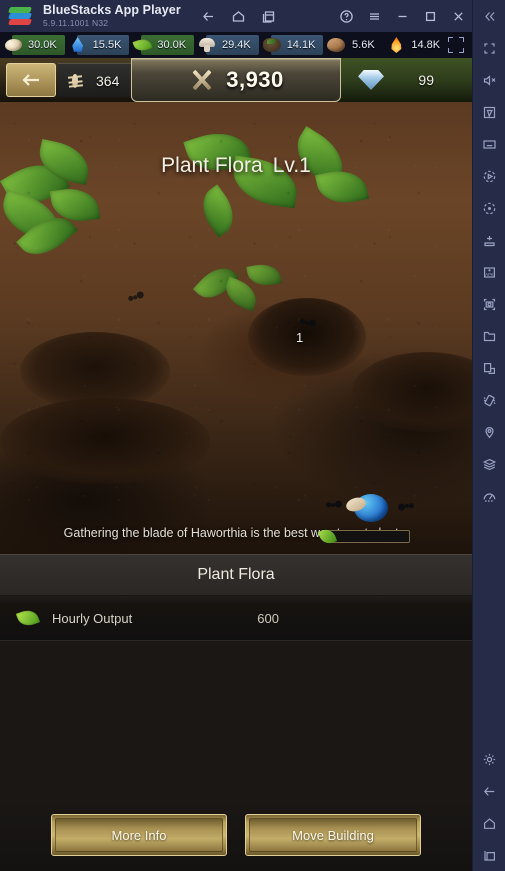  I want to click on panel-building-name: Plant Flora, so click(236, 575).